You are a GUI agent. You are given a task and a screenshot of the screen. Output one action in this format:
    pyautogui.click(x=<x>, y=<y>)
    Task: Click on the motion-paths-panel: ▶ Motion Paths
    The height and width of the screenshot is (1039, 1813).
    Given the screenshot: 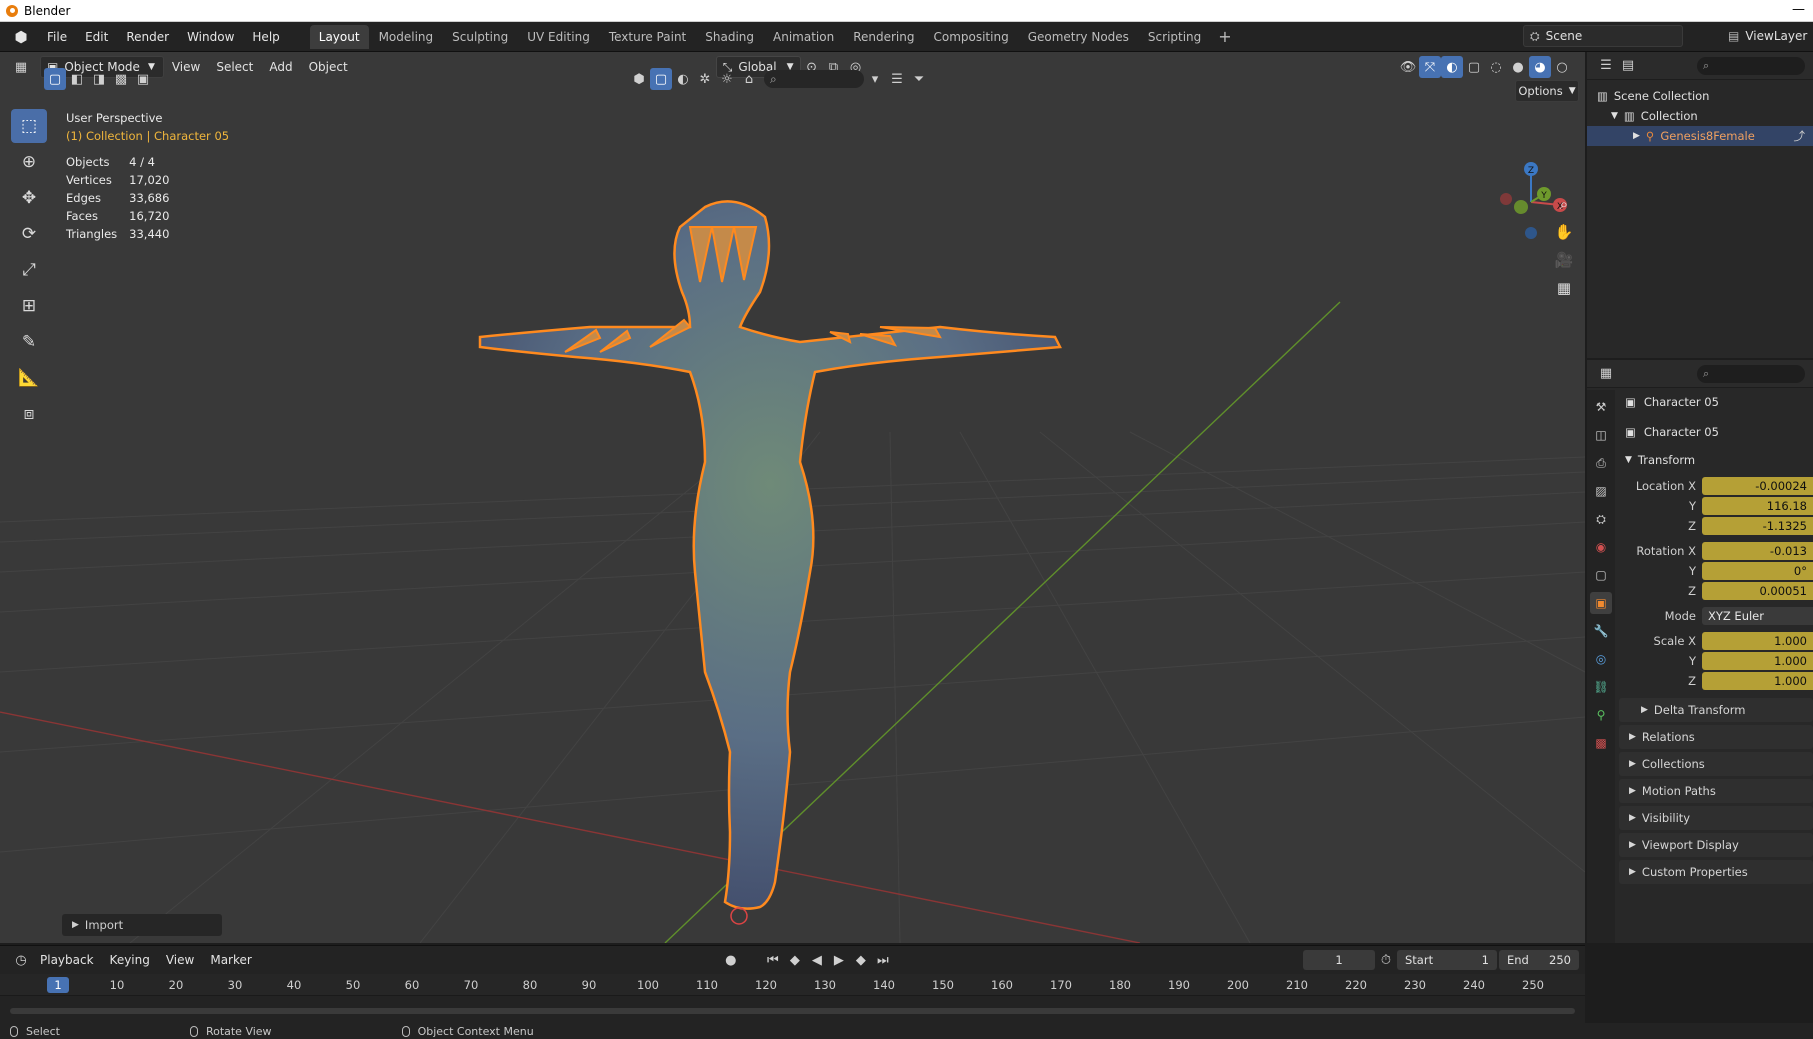 What is the action you would take?
    pyautogui.click(x=1716, y=791)
    